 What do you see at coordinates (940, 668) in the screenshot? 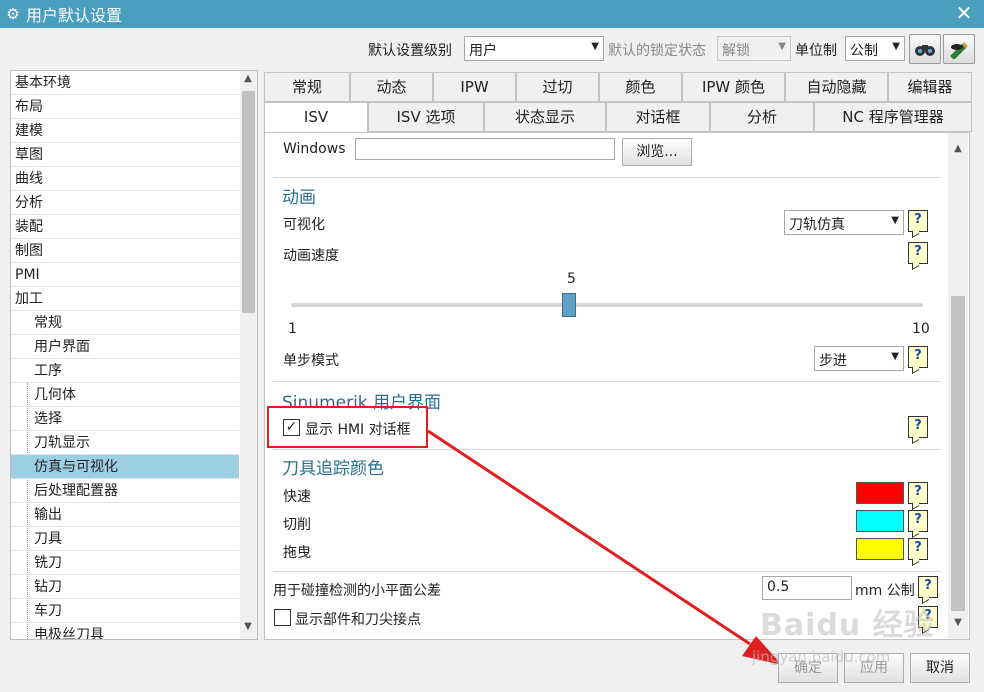
I see `cancel-button: 取消` at bounding box center [940, 668].